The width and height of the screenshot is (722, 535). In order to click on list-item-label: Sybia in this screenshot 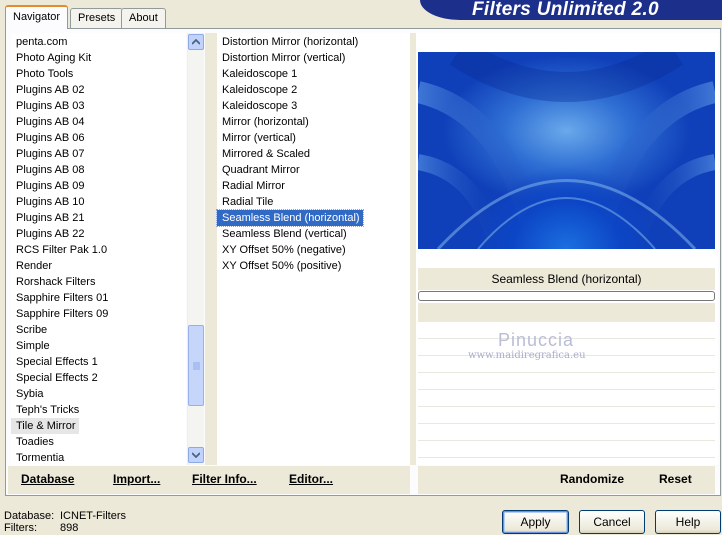, I will do `click(30, 394)`.